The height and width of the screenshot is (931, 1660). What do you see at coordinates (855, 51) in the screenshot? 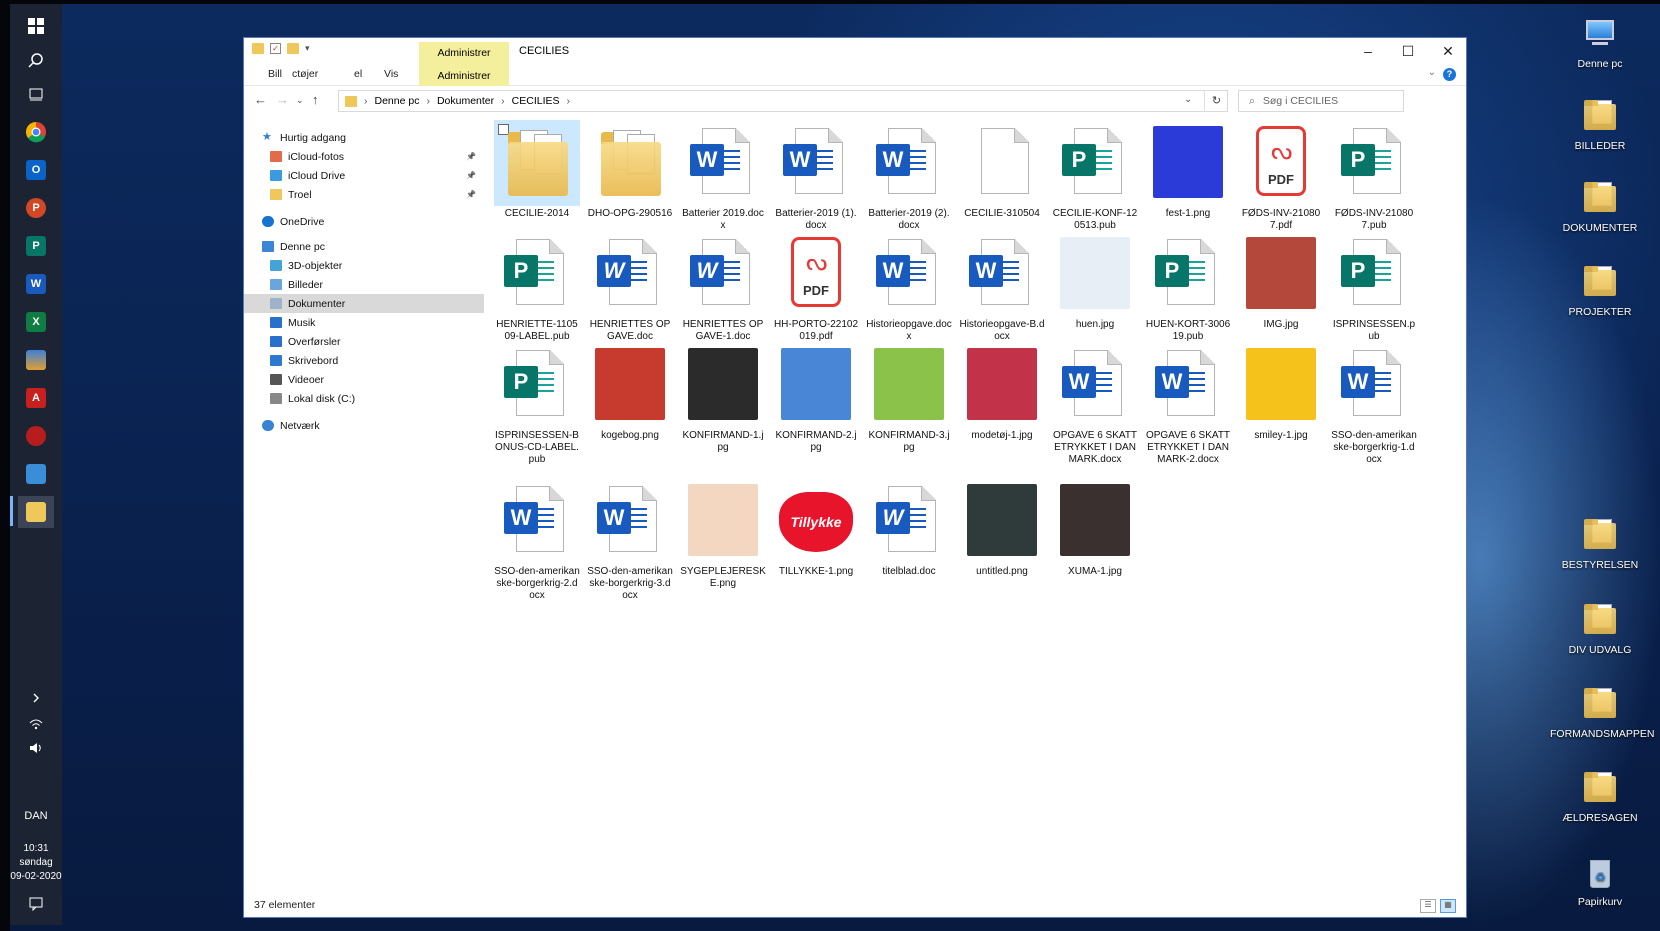
I see `title-bar: ✓ ▾ Administrer CECILIES – ☐ ✕` at bounding box center [855, 51].